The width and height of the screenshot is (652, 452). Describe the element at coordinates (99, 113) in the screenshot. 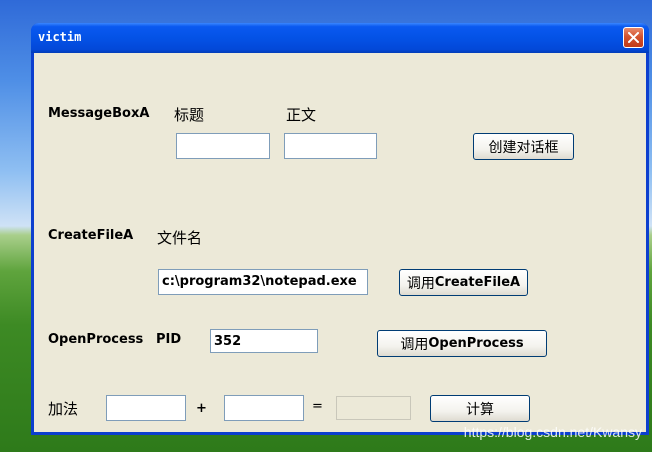

I see `messagebox-section-label: MessageBoxA` at that location.